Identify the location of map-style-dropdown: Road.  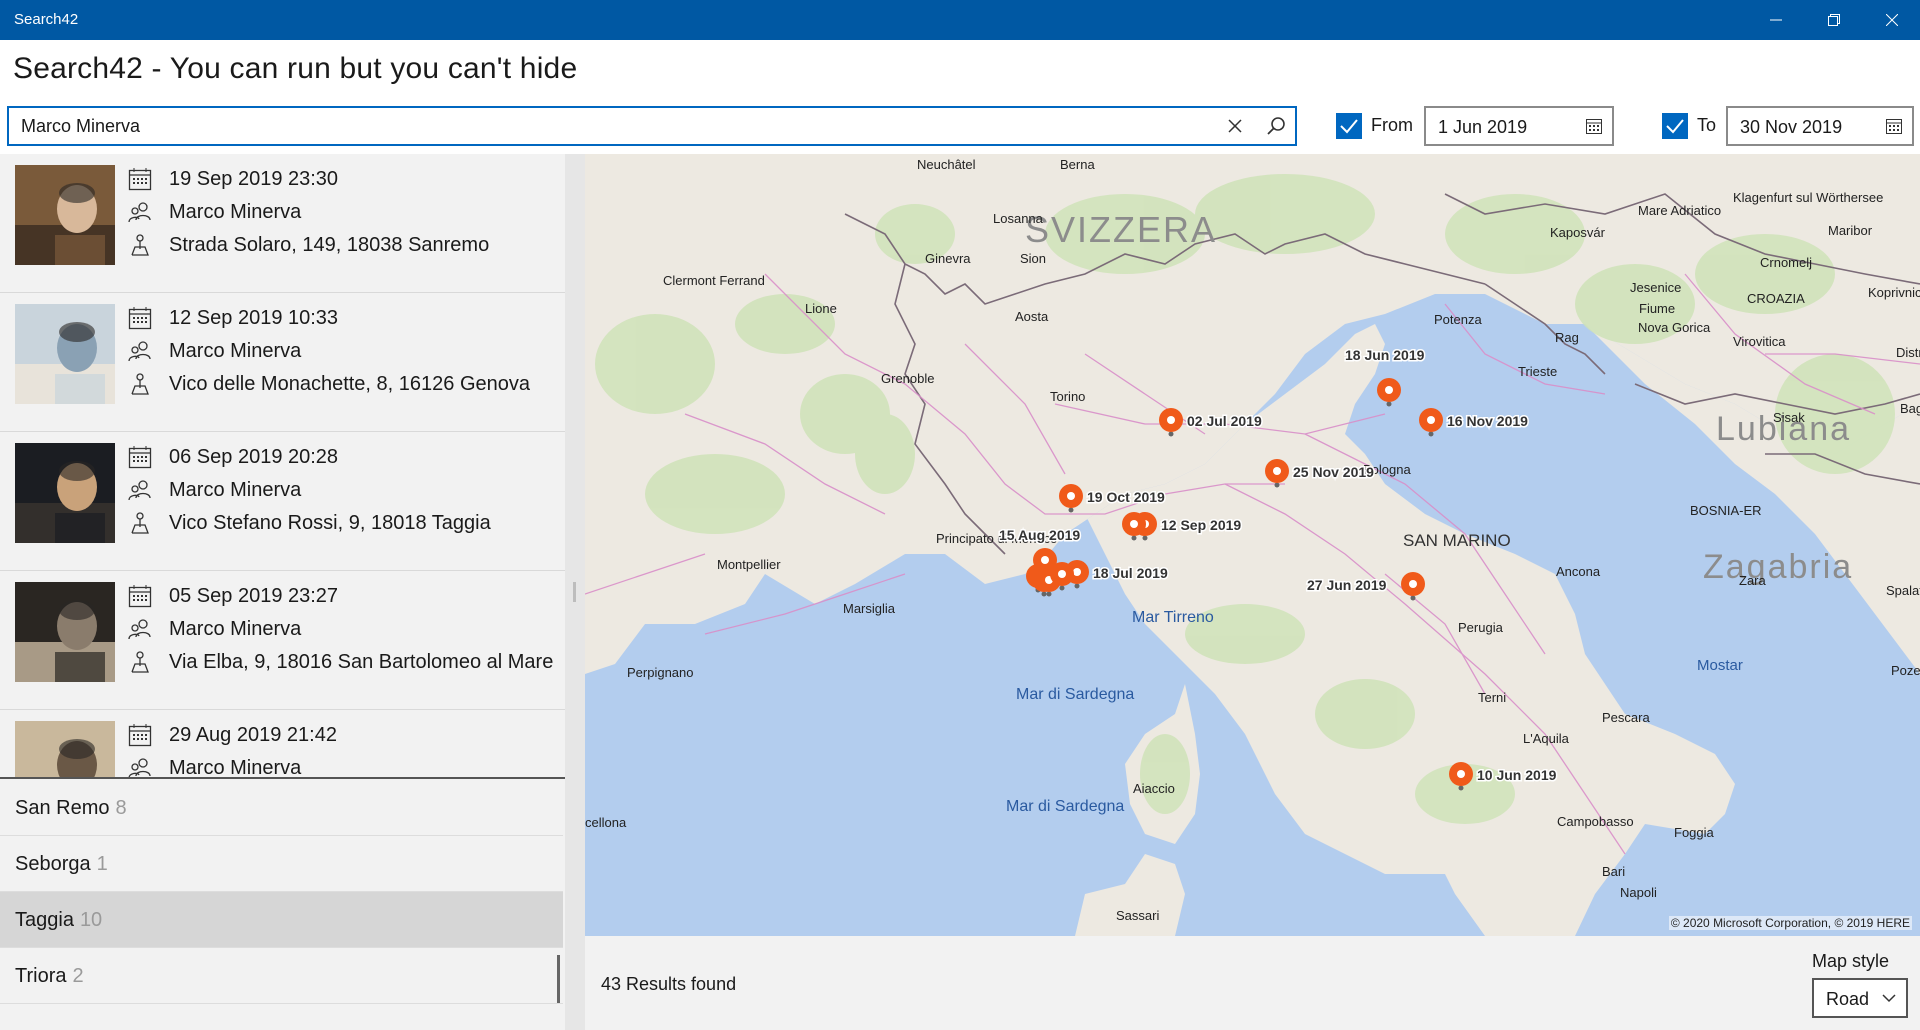
(1860, 998).